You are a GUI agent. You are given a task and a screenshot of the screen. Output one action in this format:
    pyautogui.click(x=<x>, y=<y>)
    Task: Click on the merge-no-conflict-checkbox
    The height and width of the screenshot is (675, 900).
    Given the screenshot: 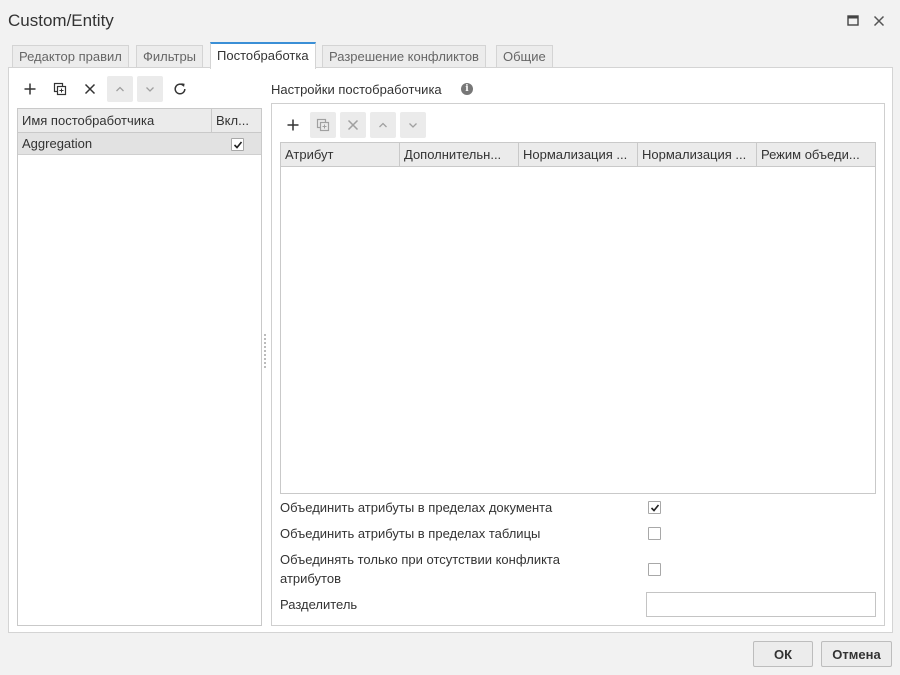 What is the action you would take?
    pyautogui.click(x=654, y=569)
    